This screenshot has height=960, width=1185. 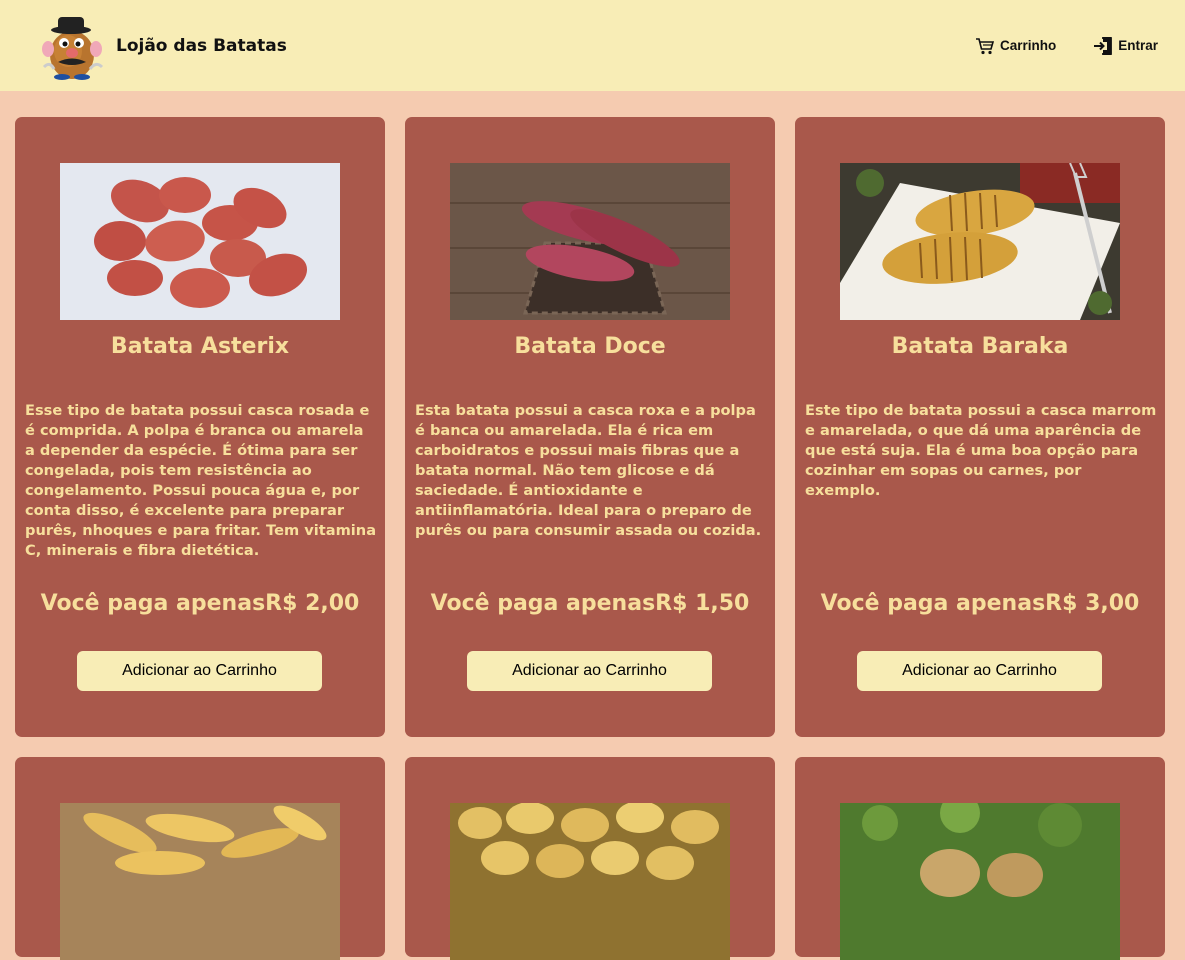 What do you see at coordinates (200, 241) in the screenshot?
I see `product-image-asterix` at bounding box center [200, 241].